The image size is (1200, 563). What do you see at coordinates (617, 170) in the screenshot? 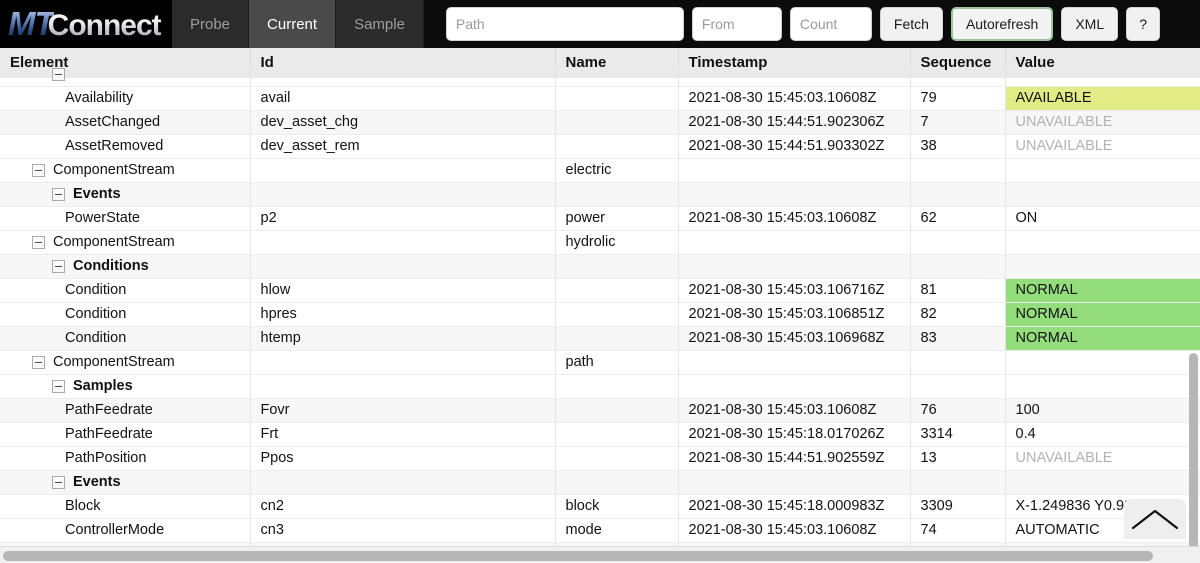
I see `cell-name: electric` at bounding box center [617, 170].